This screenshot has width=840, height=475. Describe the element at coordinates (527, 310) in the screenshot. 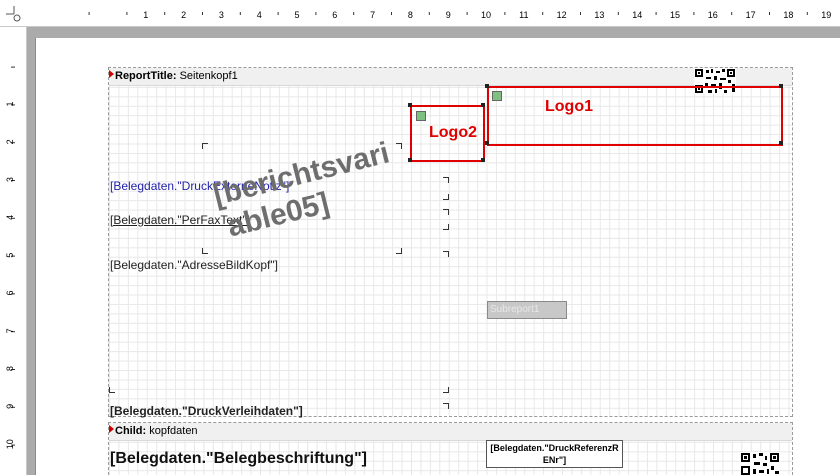

I see `subreport-object: Subreport1` at that location.